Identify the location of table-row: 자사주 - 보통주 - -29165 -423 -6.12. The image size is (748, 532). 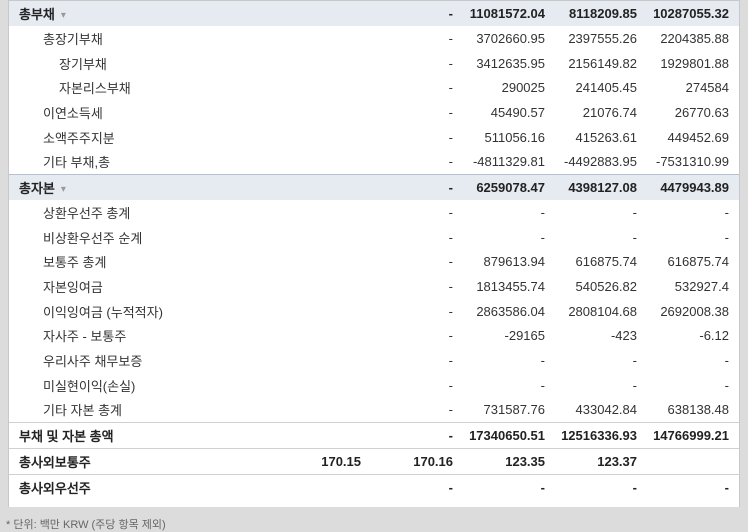
(374, 336).